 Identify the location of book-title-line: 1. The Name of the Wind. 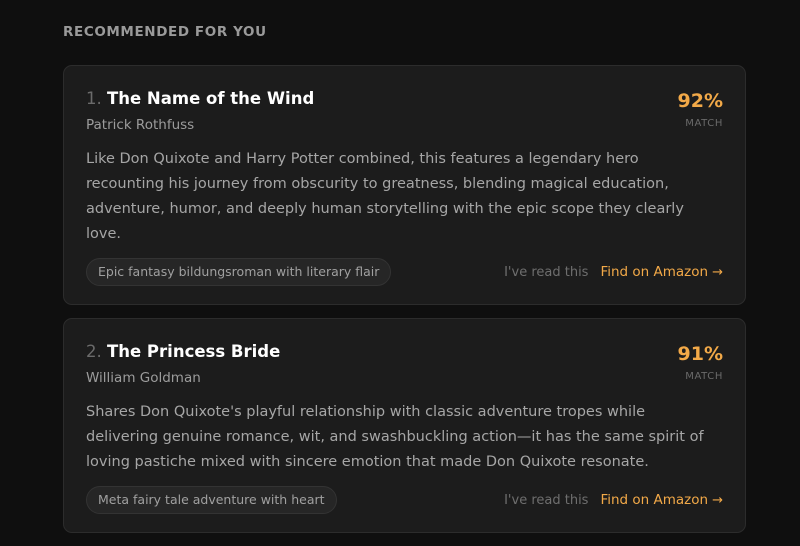
(200, 99).